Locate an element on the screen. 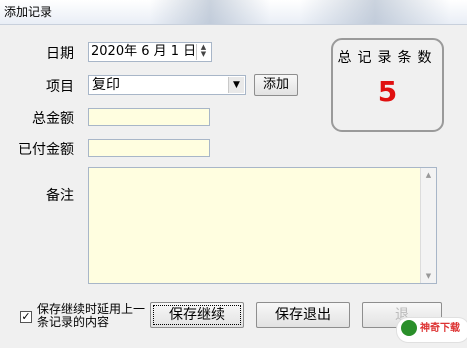  date-picker: 2020年 6 月 1 日 ▲ ▼ is located at coordinates (150, 52).